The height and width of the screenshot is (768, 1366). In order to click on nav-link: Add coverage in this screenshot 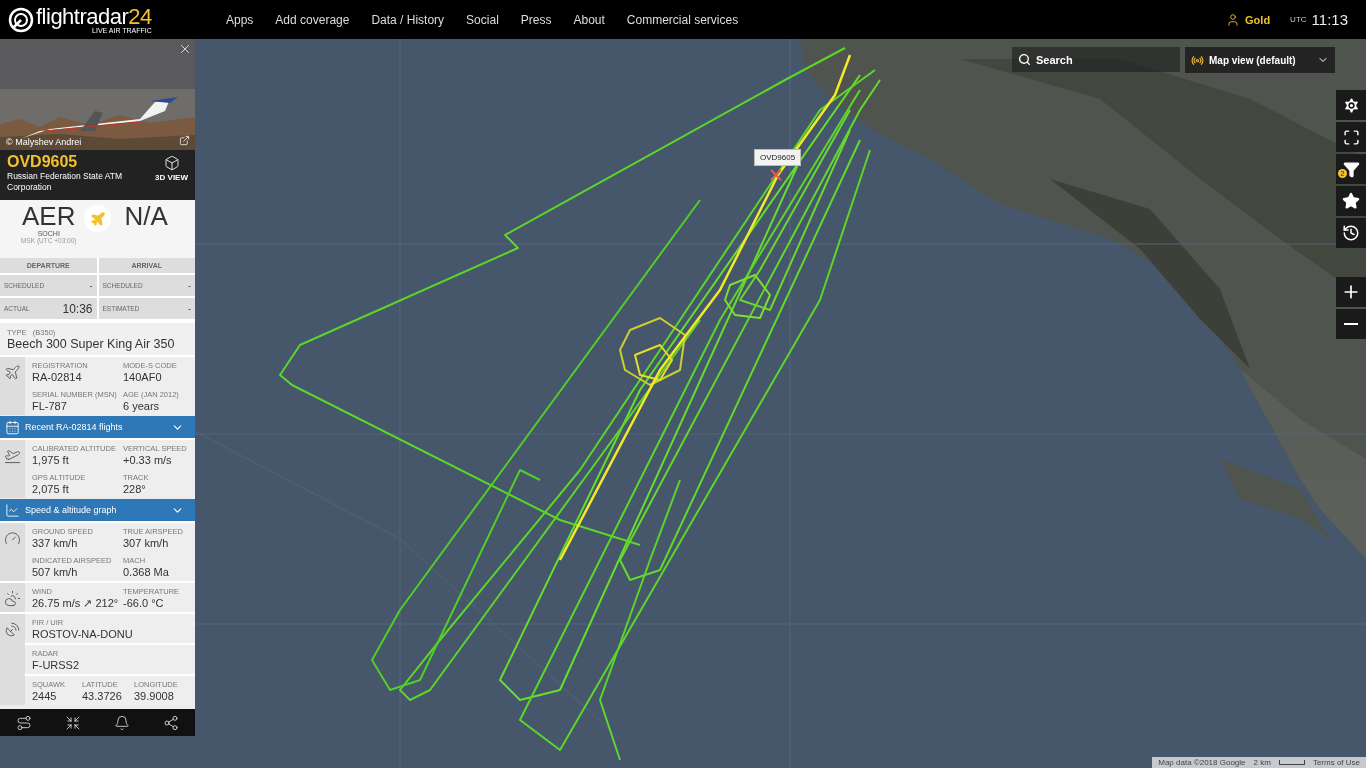, I will do `click(312, 19)`.